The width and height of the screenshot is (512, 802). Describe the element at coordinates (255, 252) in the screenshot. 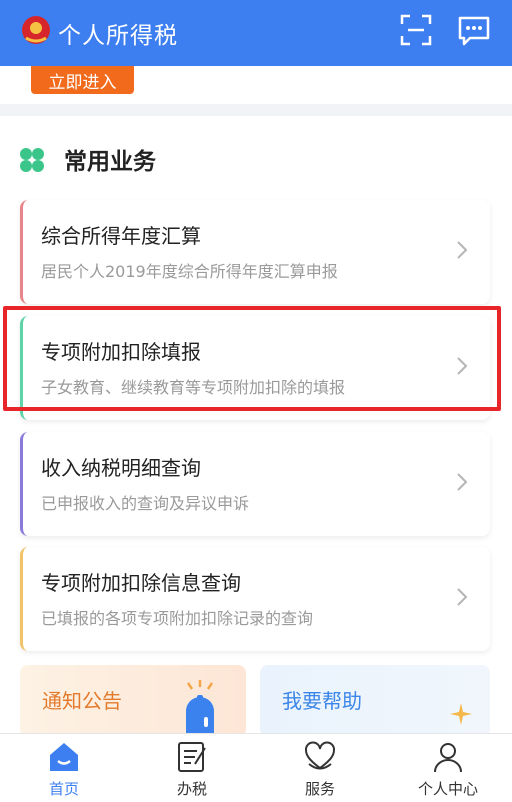

I see `service-card-annual-settlement: 综合所得年度汇算 居民个人2019年度综合所得年度汇算申报` at that location.